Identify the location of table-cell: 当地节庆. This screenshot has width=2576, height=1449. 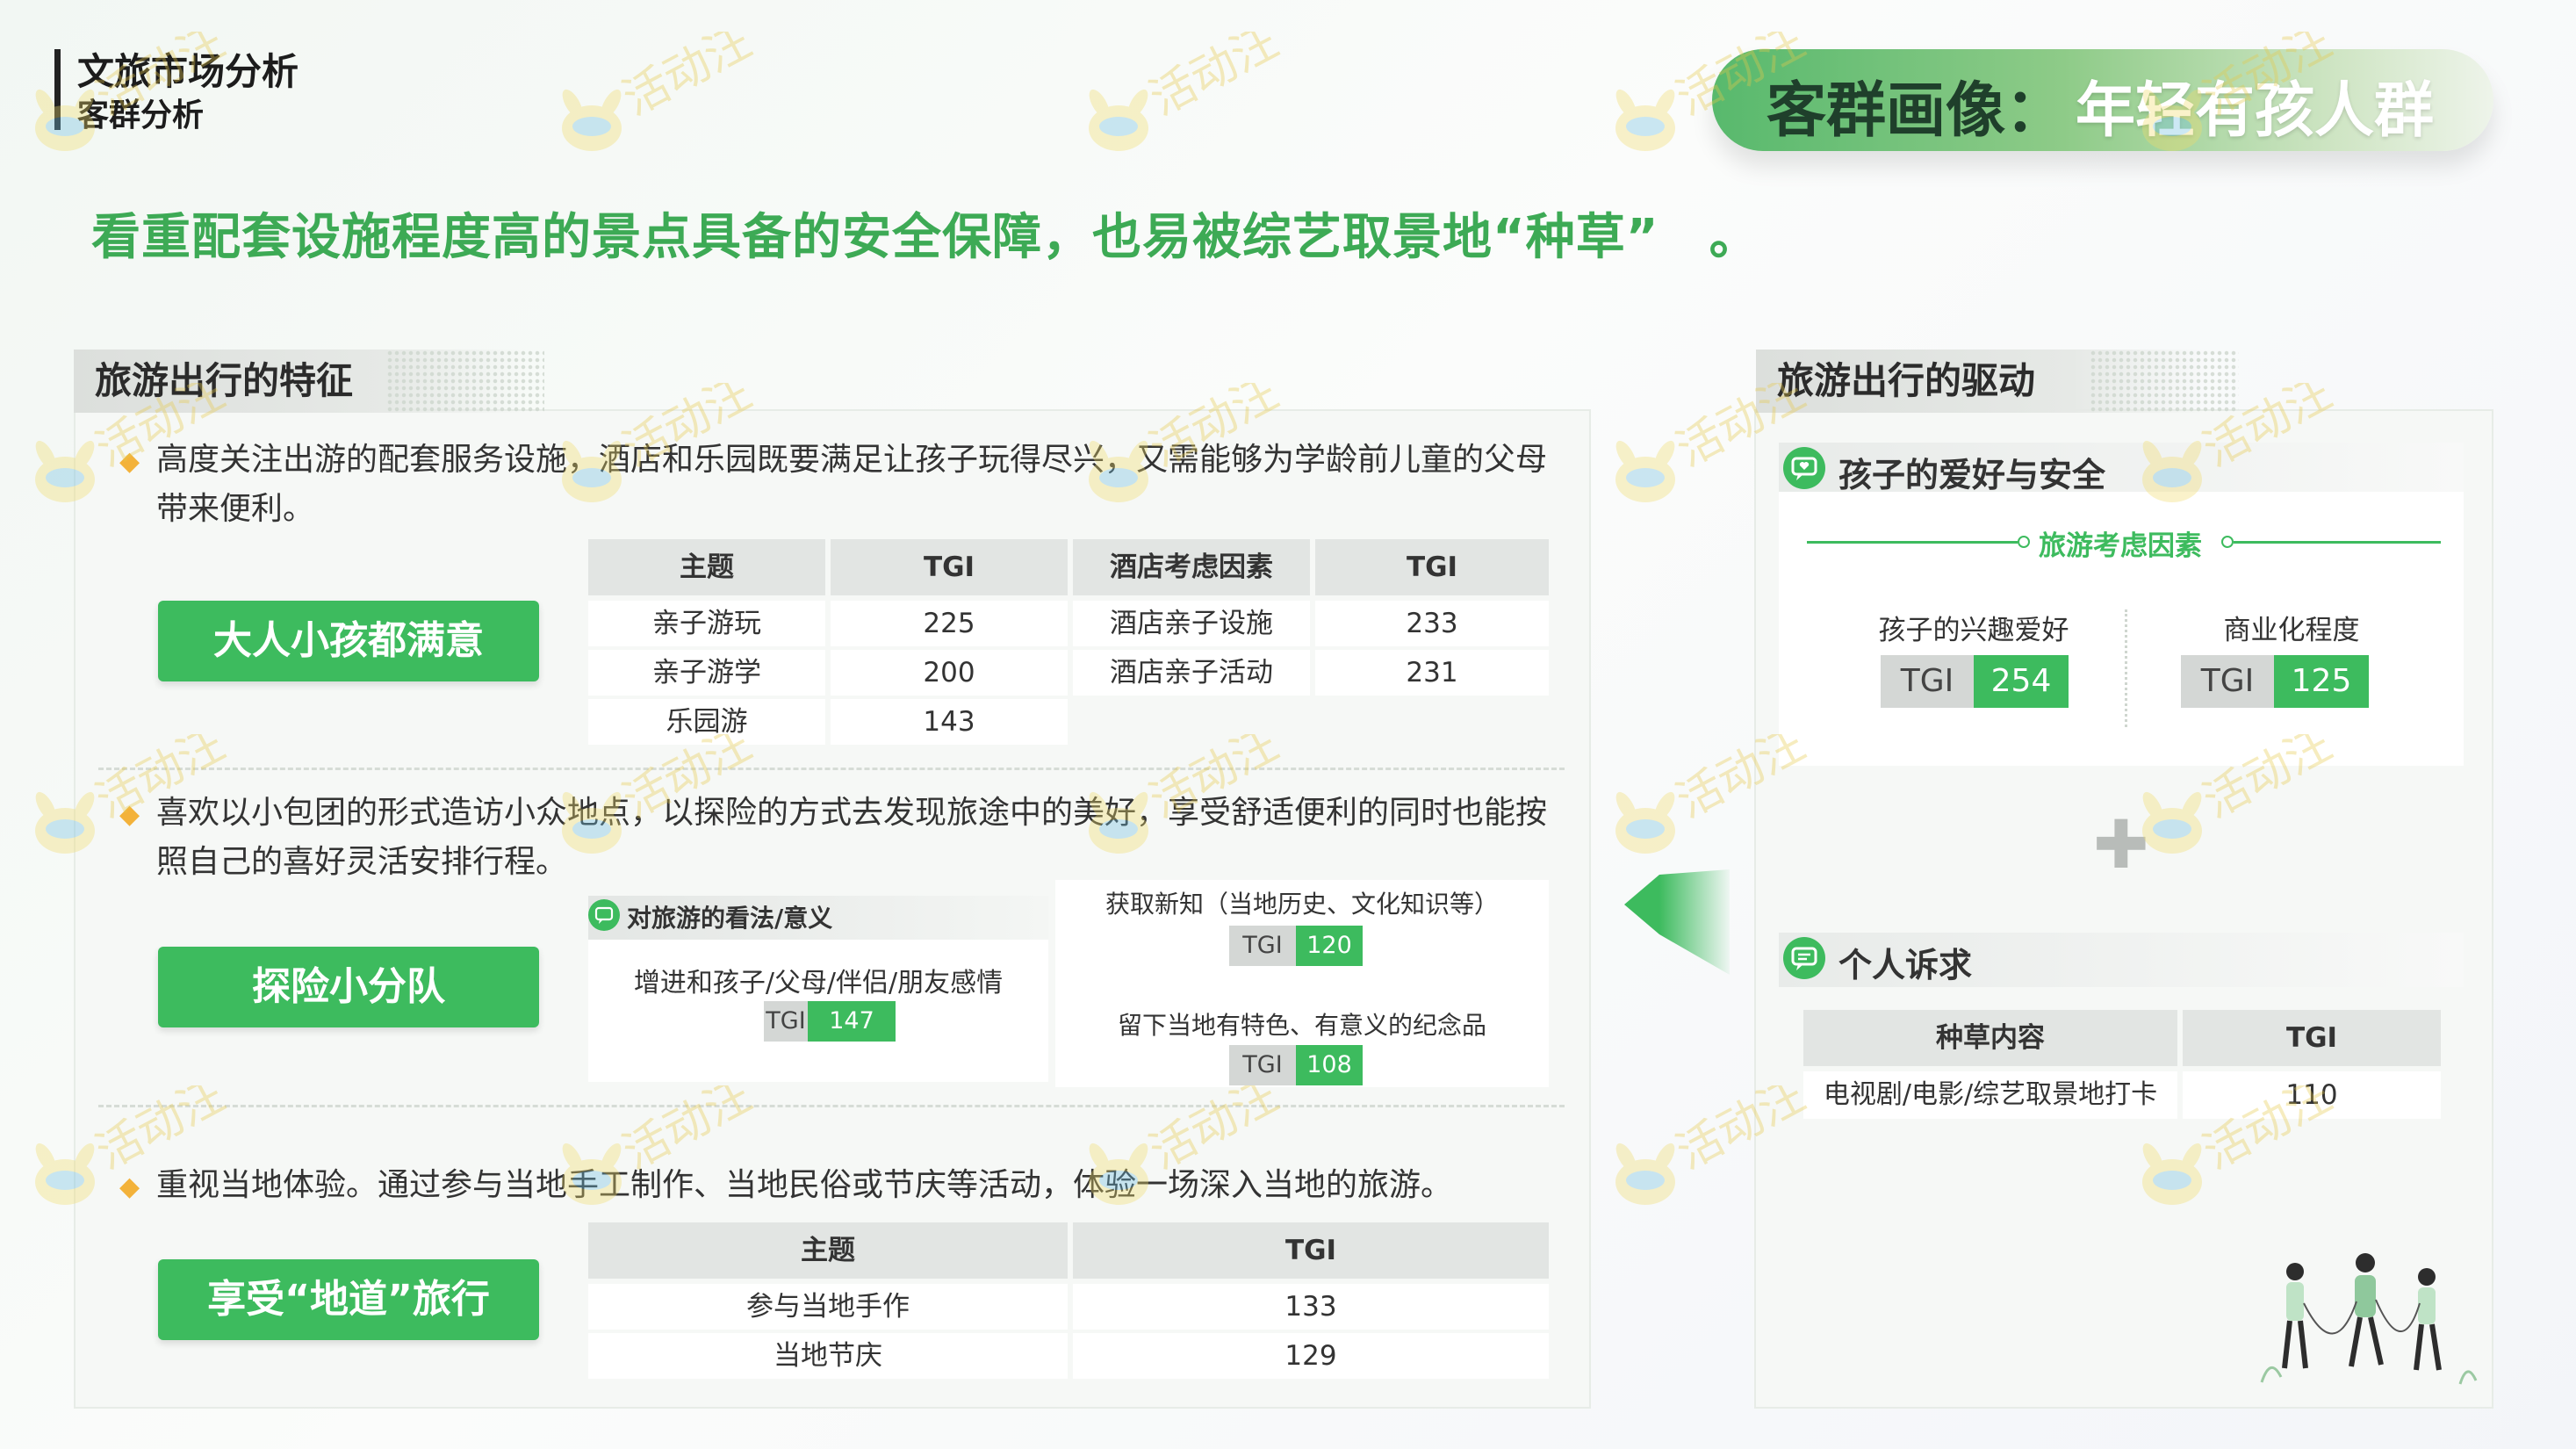
(828, 1356).